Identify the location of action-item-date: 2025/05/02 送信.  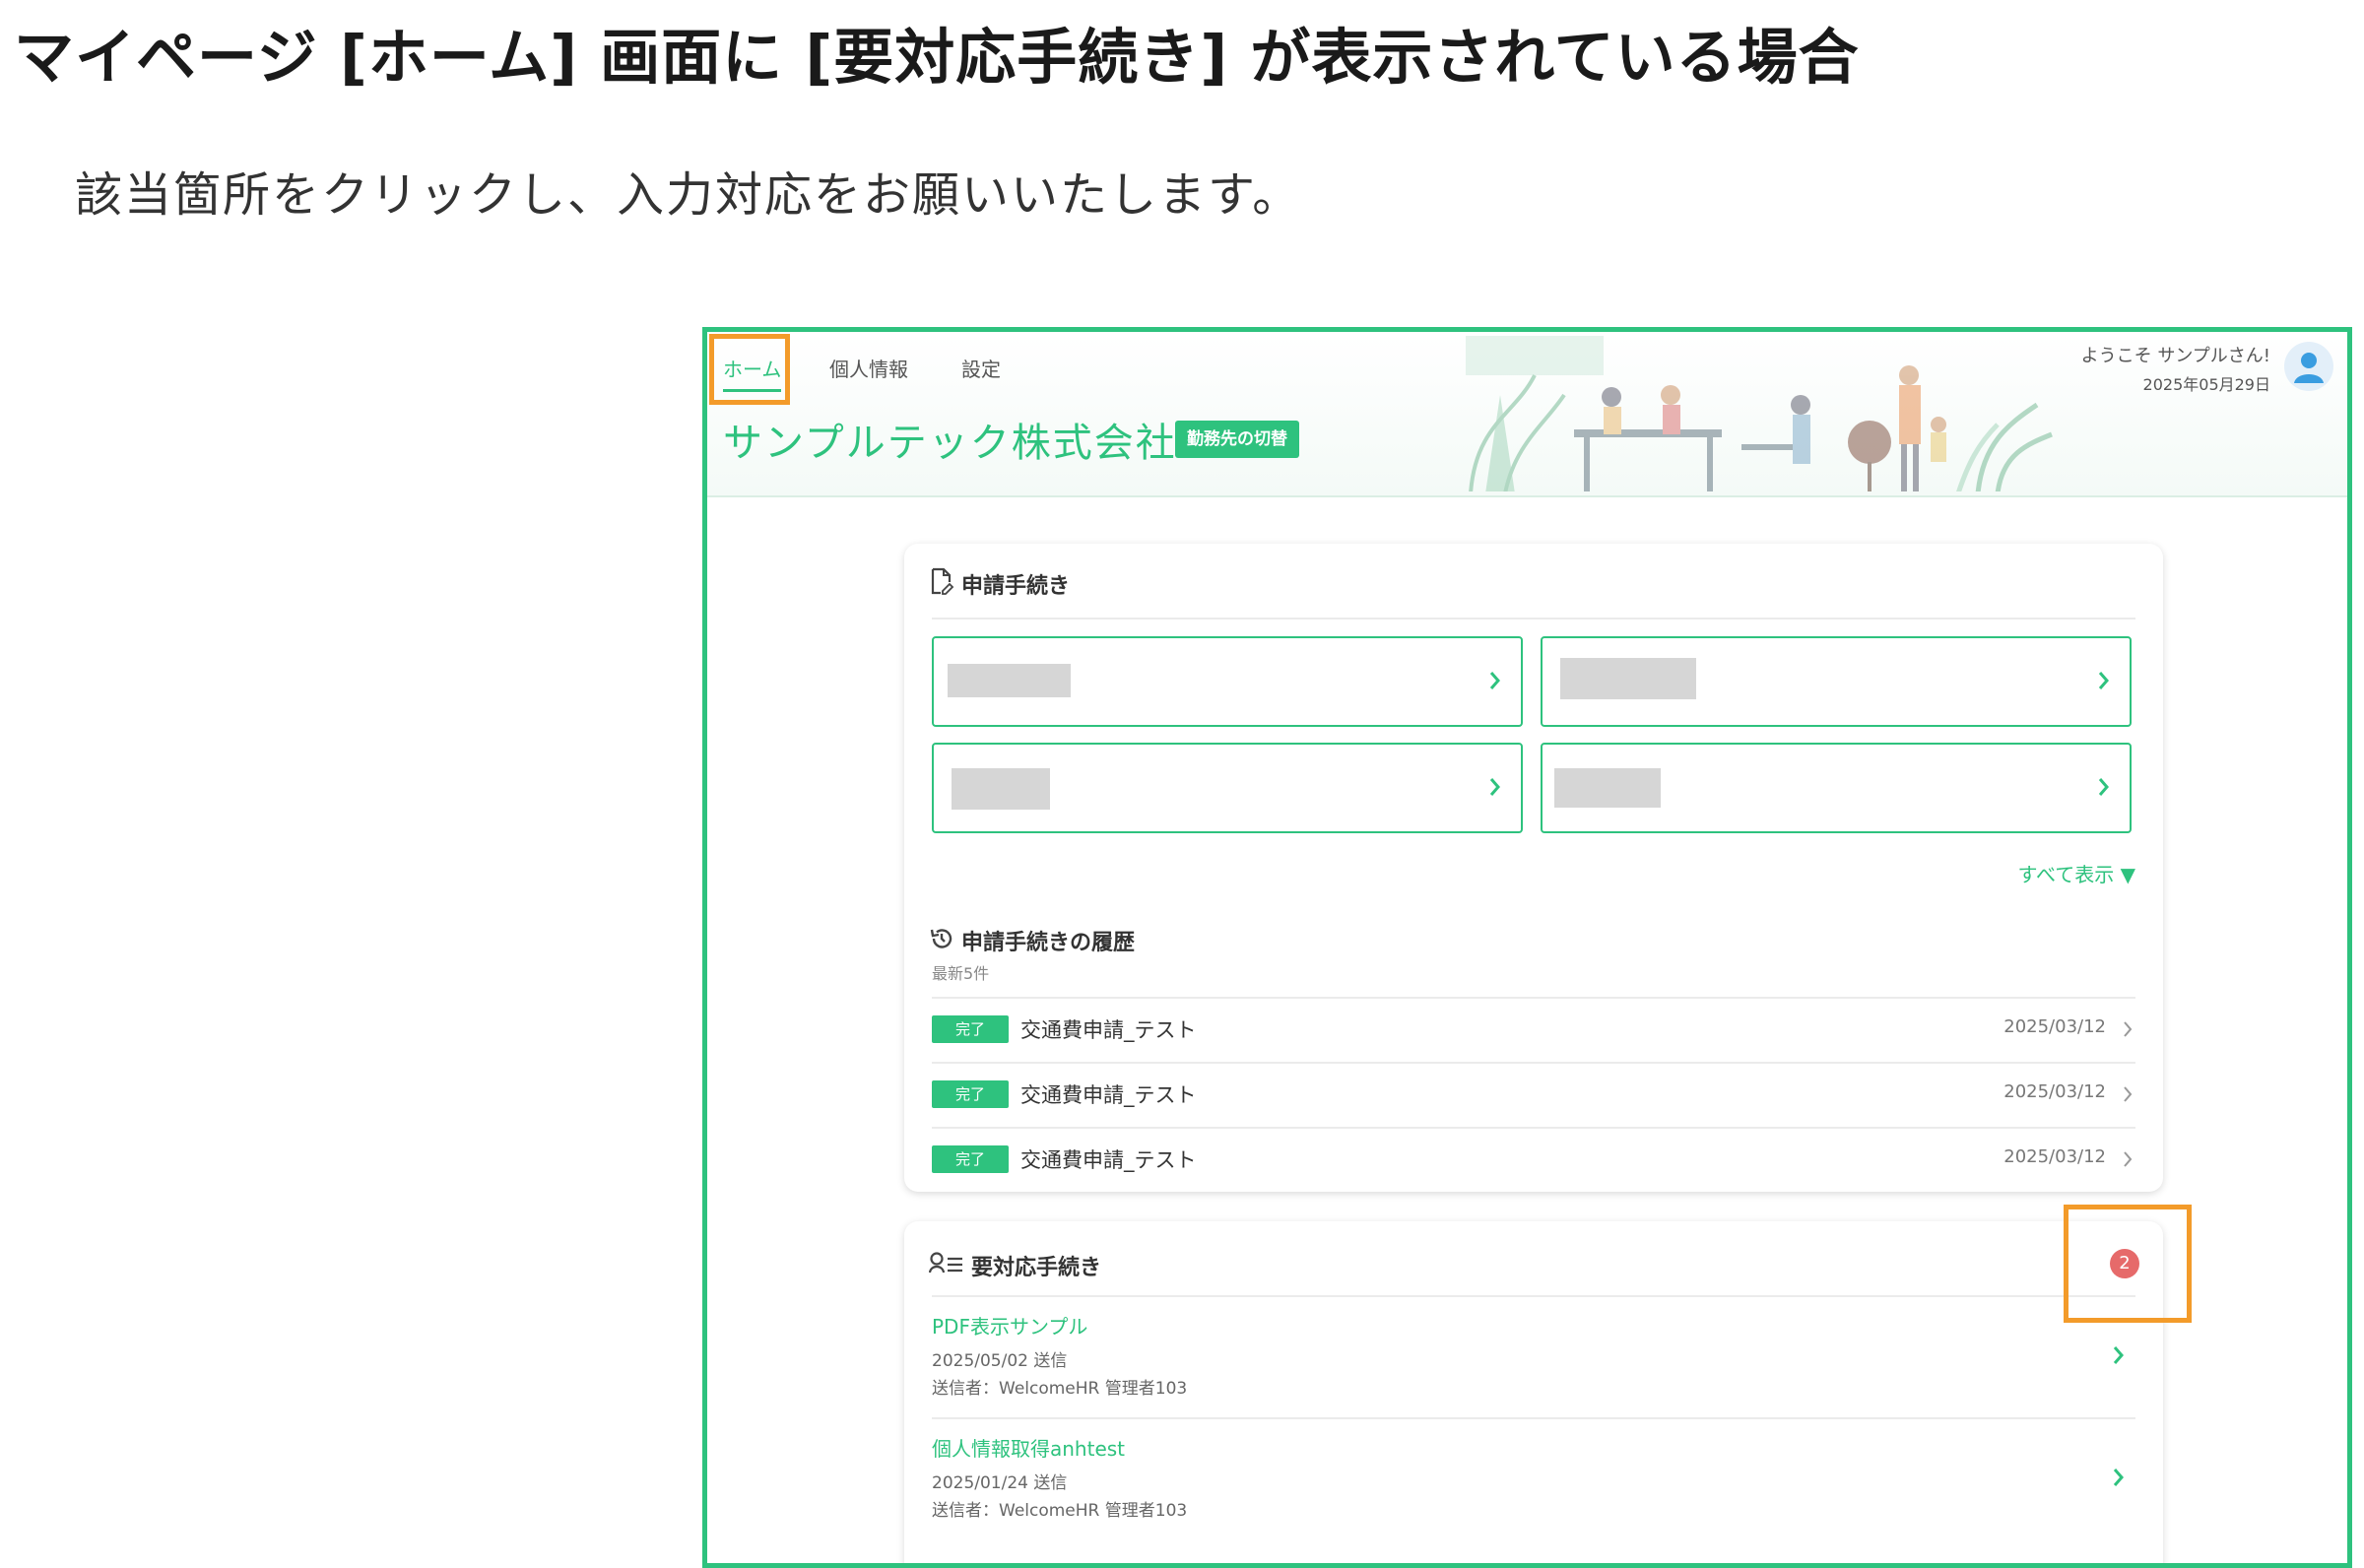
(1000, 1361).